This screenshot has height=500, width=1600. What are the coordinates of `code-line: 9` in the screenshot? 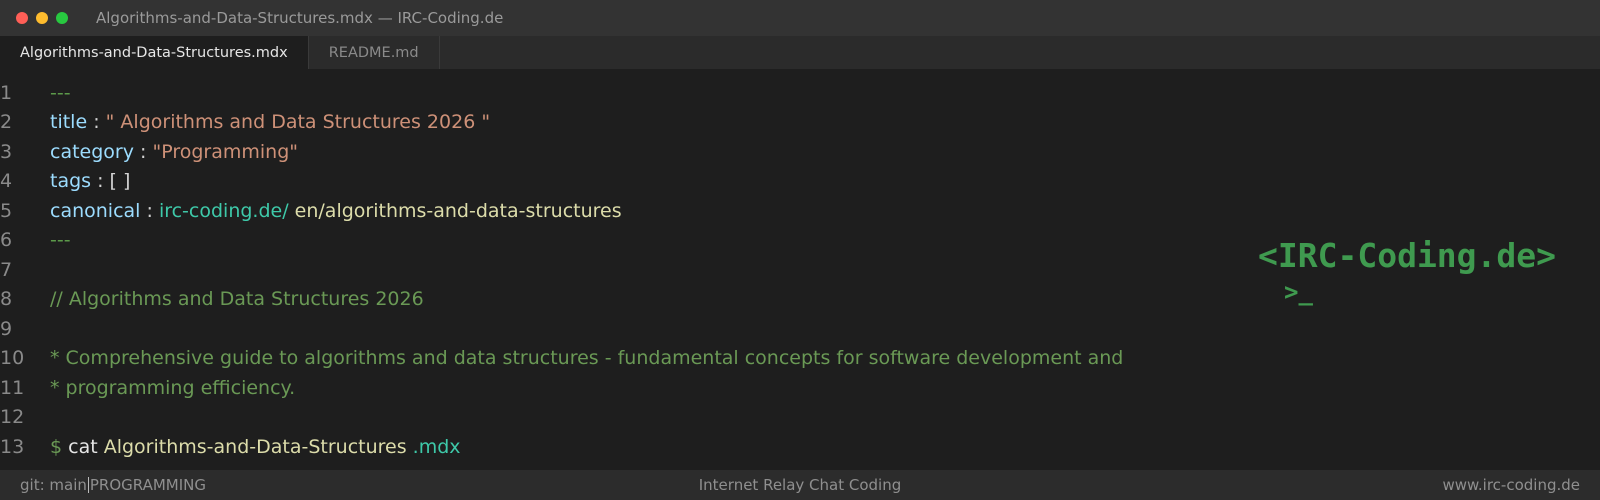 It's located at (600, 329).